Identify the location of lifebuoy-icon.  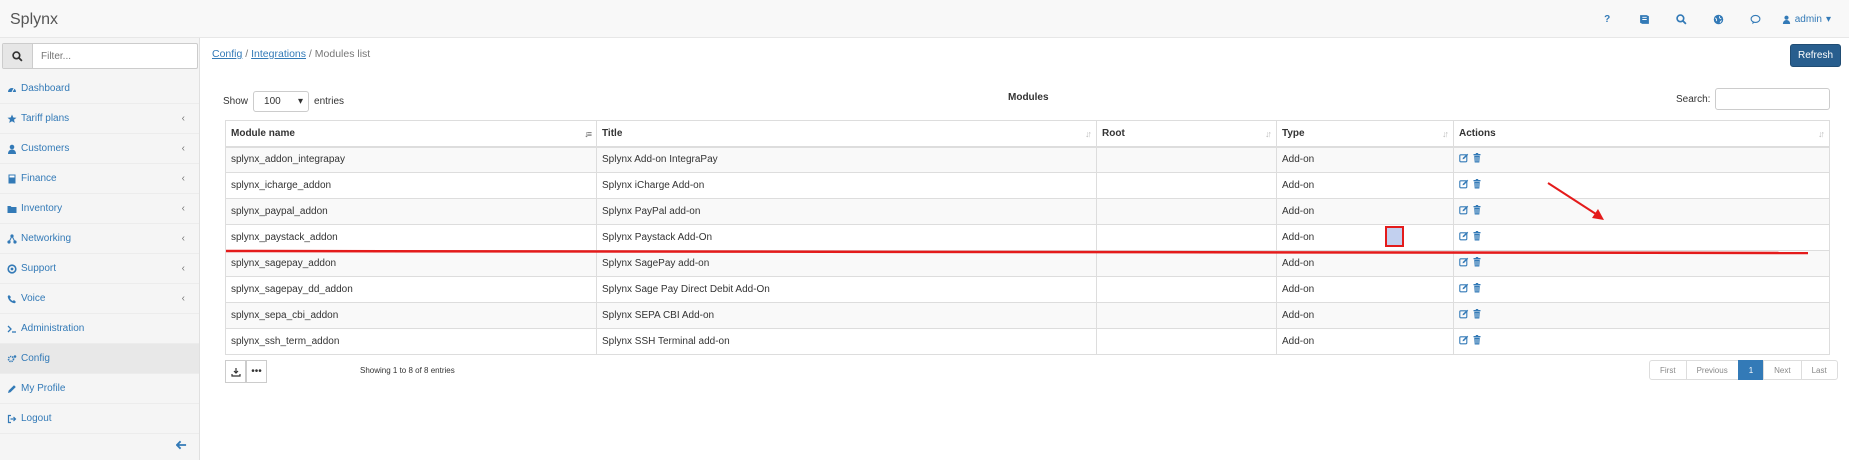
(12, 268).